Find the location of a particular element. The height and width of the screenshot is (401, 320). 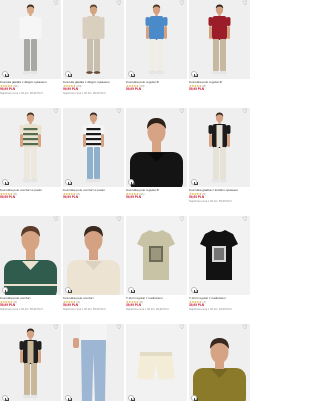

print-detail is located at coordinates (219, 254).